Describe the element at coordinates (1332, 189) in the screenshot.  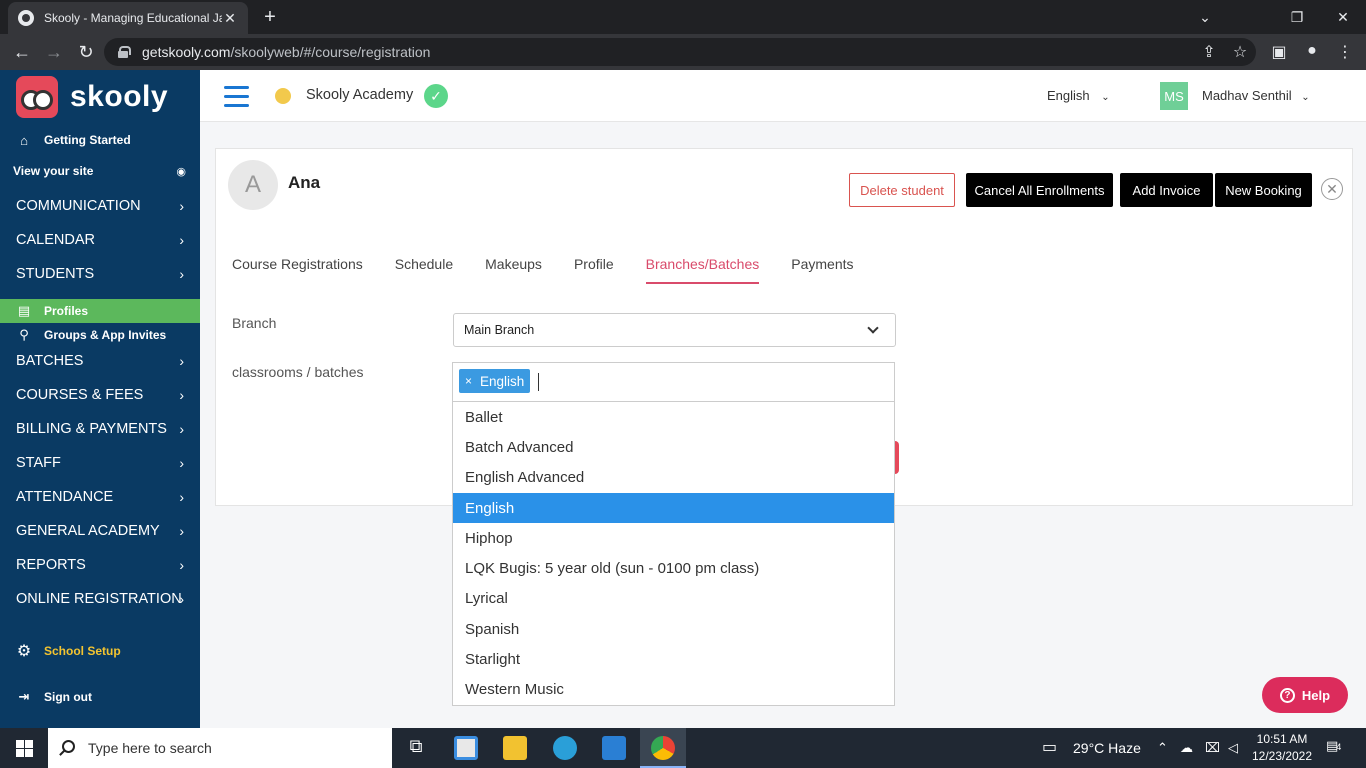
I see `close-icon: ✕` at that location.